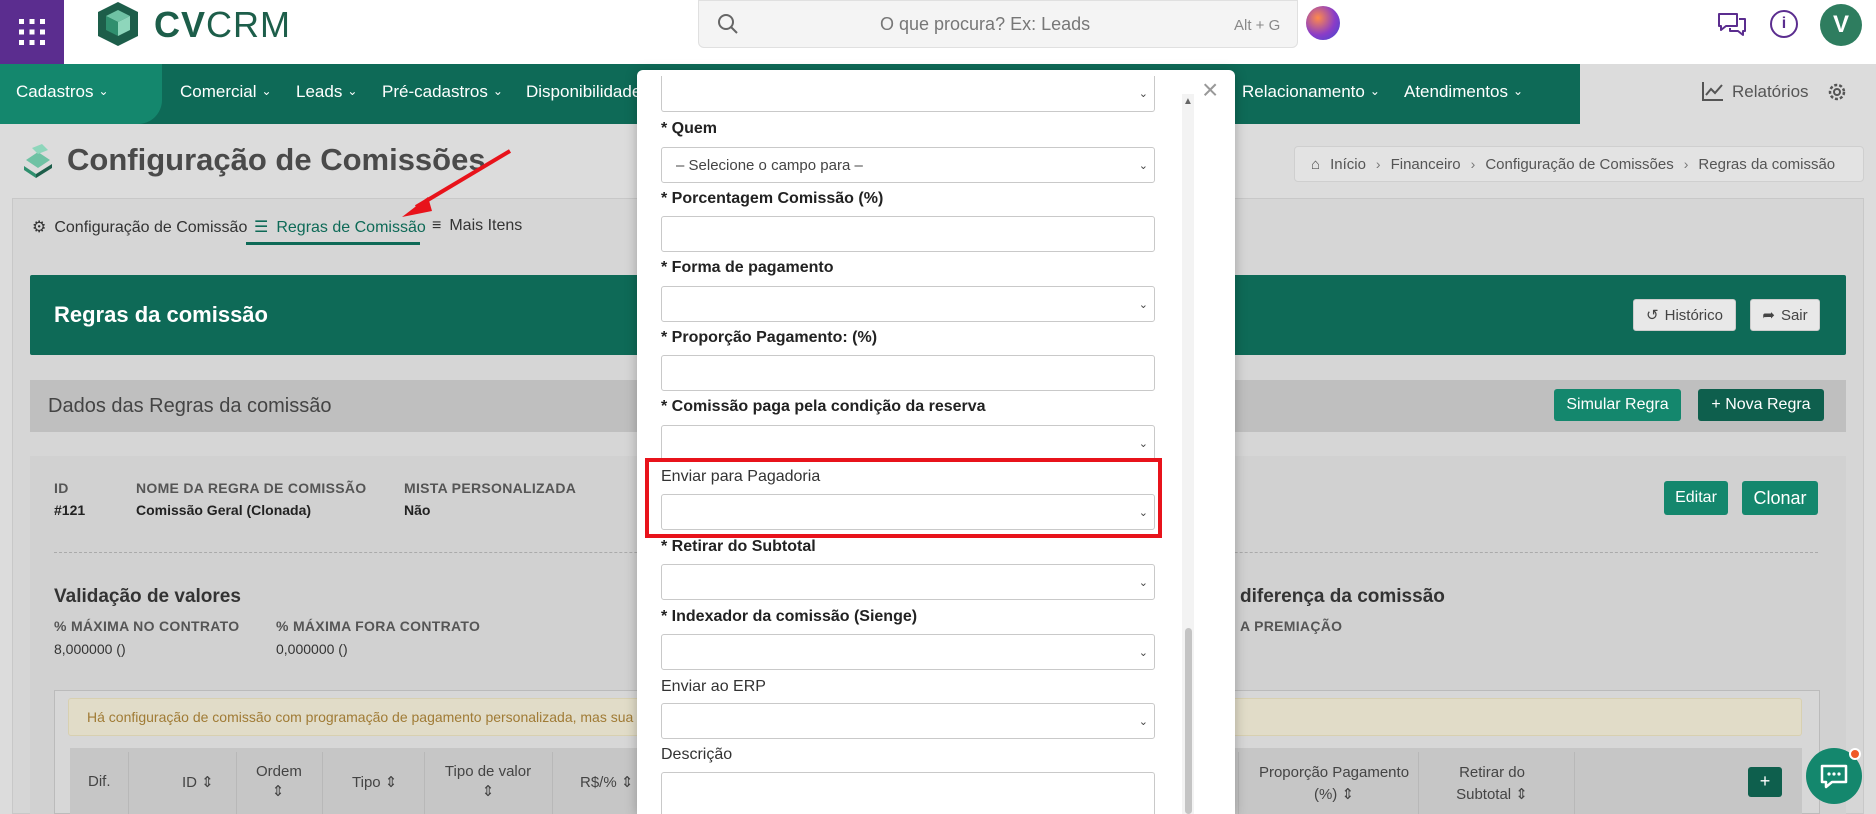 This screenshot has width=1876, height=814. Describe the element at coordinates (772, 198) in the screenshot. I see `field-label-porcentagem: * Porcentagem Comissão (%)` at that location.